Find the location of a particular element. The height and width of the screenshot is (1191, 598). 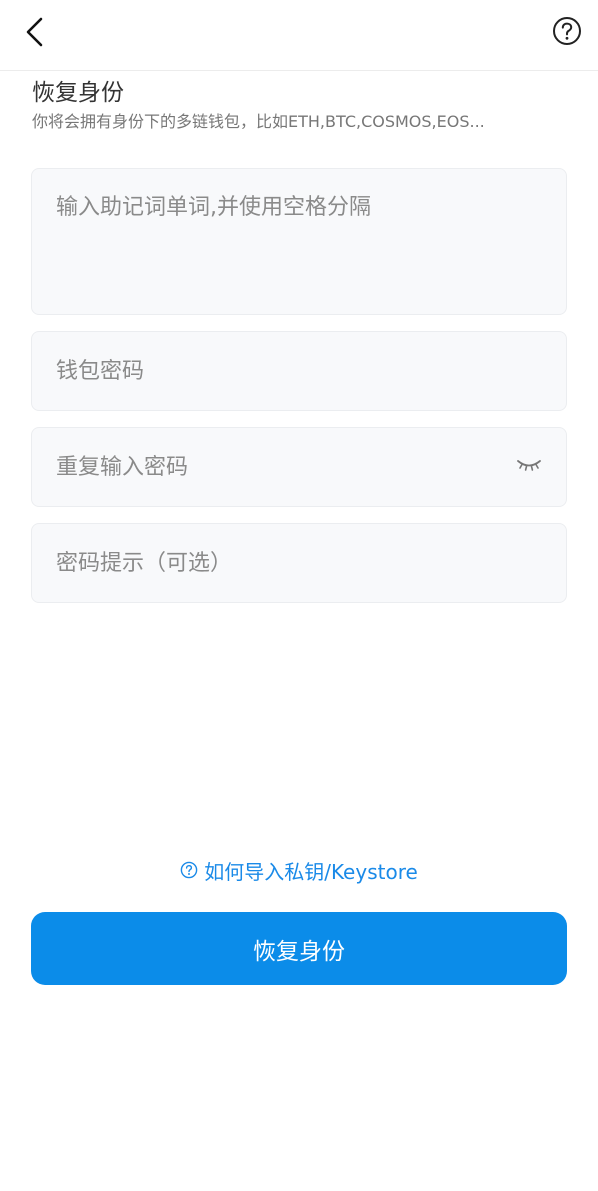

mnemonic-field is located at coordinates (299, 241).